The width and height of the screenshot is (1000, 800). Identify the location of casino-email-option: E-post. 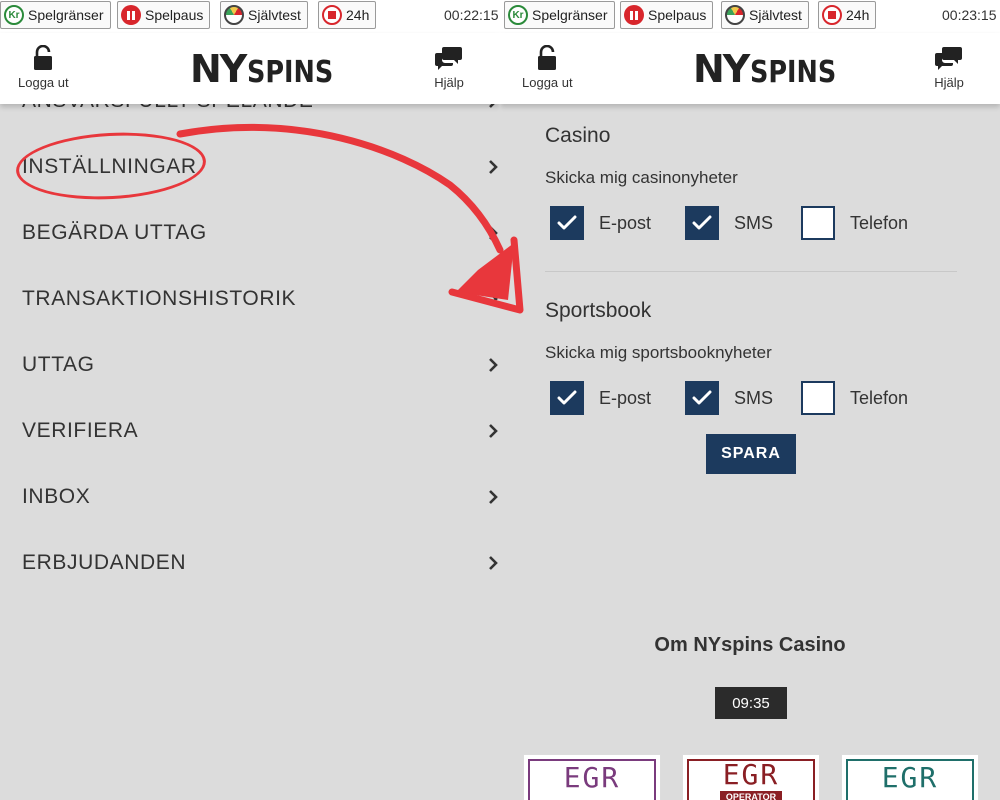
(600, 223).